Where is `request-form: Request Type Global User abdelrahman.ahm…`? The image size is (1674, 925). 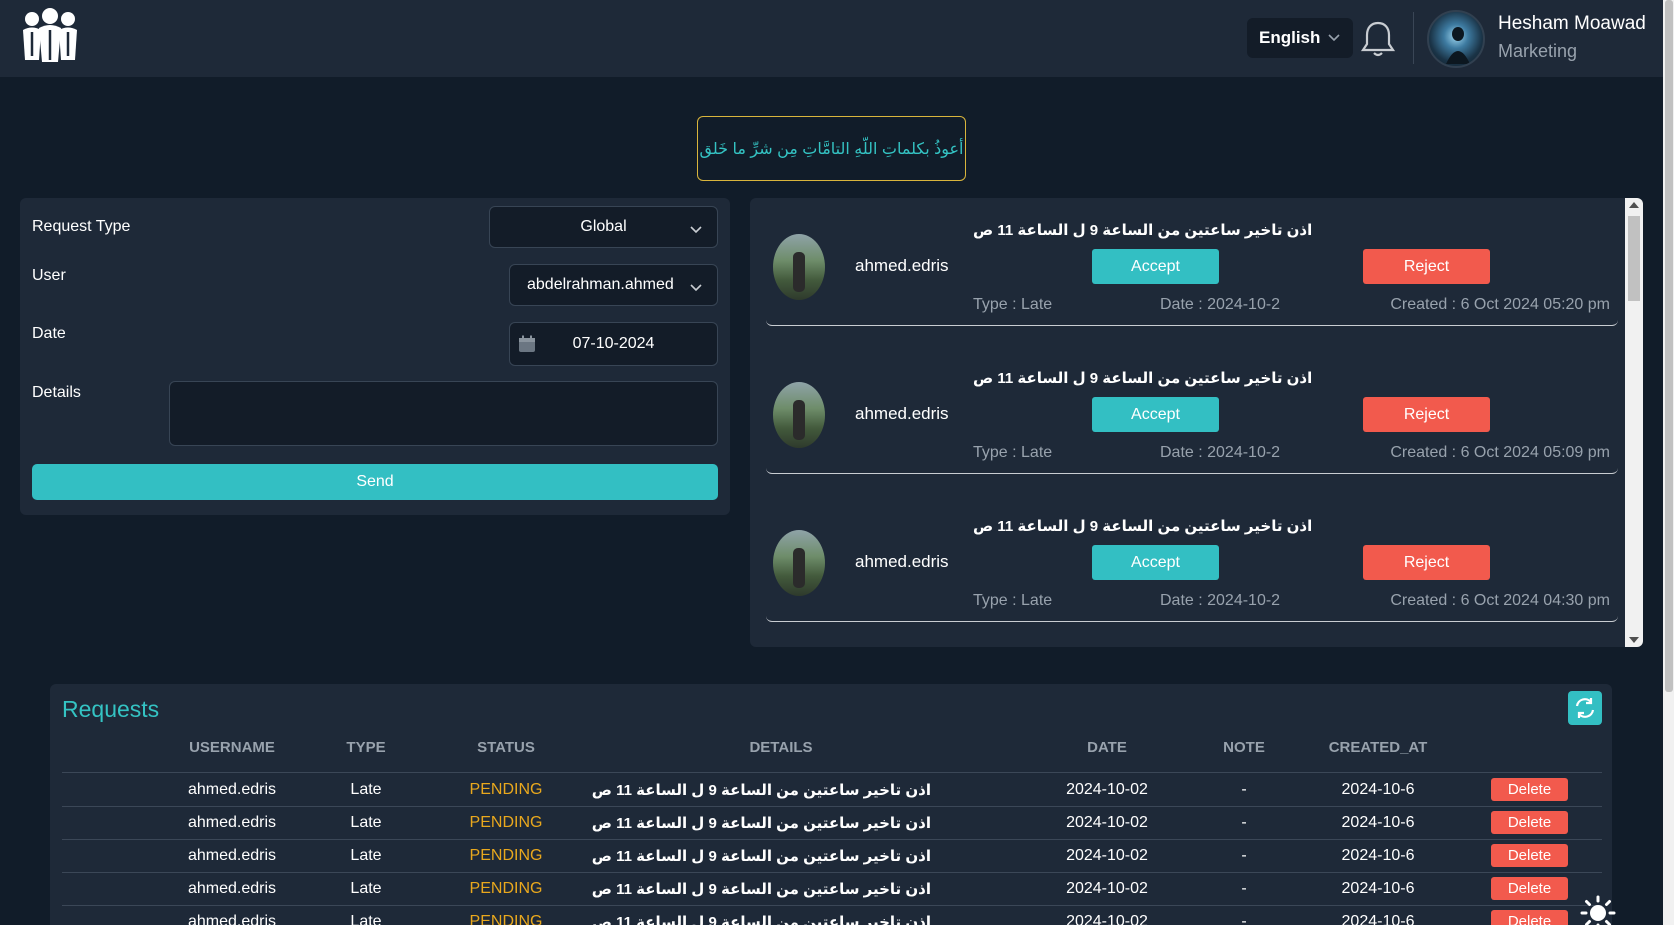
request-form: Request Type Global User abdelrahman.ahm… is located at coordinates (375, 356).